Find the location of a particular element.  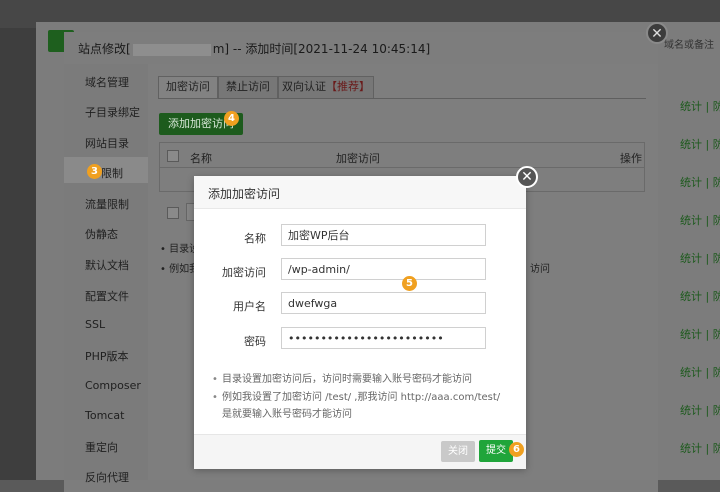

sidebar-item-site-dir: 网站目录 is located at coordinates (116, 143).